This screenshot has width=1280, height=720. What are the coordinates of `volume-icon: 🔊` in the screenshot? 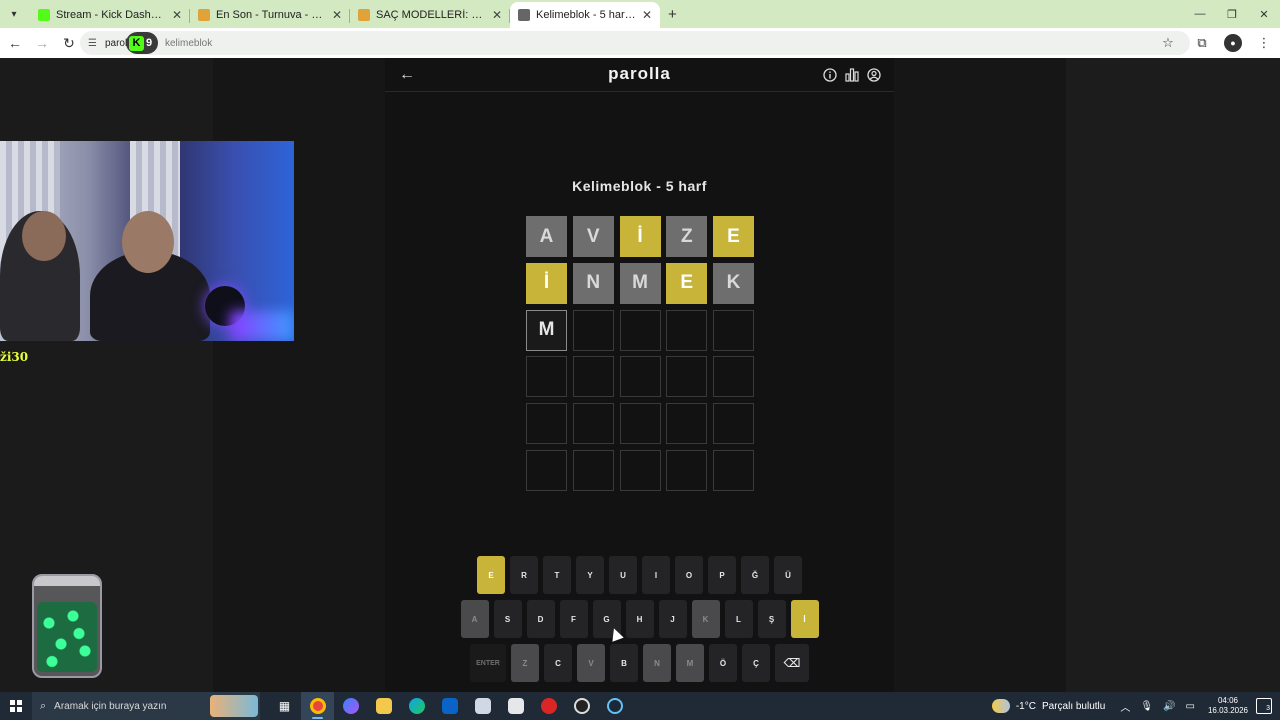 It's located at (1169, 706).